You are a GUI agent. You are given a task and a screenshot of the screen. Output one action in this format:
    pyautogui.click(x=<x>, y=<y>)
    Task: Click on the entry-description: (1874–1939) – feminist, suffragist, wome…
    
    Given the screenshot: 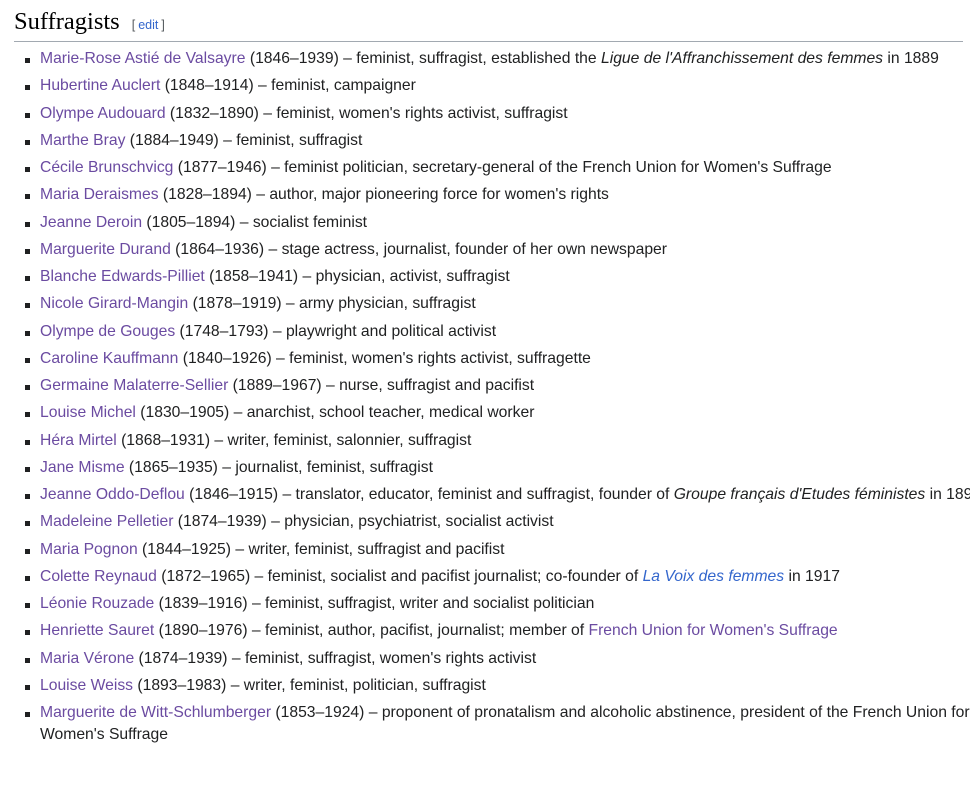 What is the action you would take?
    pyautogui.click(x=335, y=658)
    